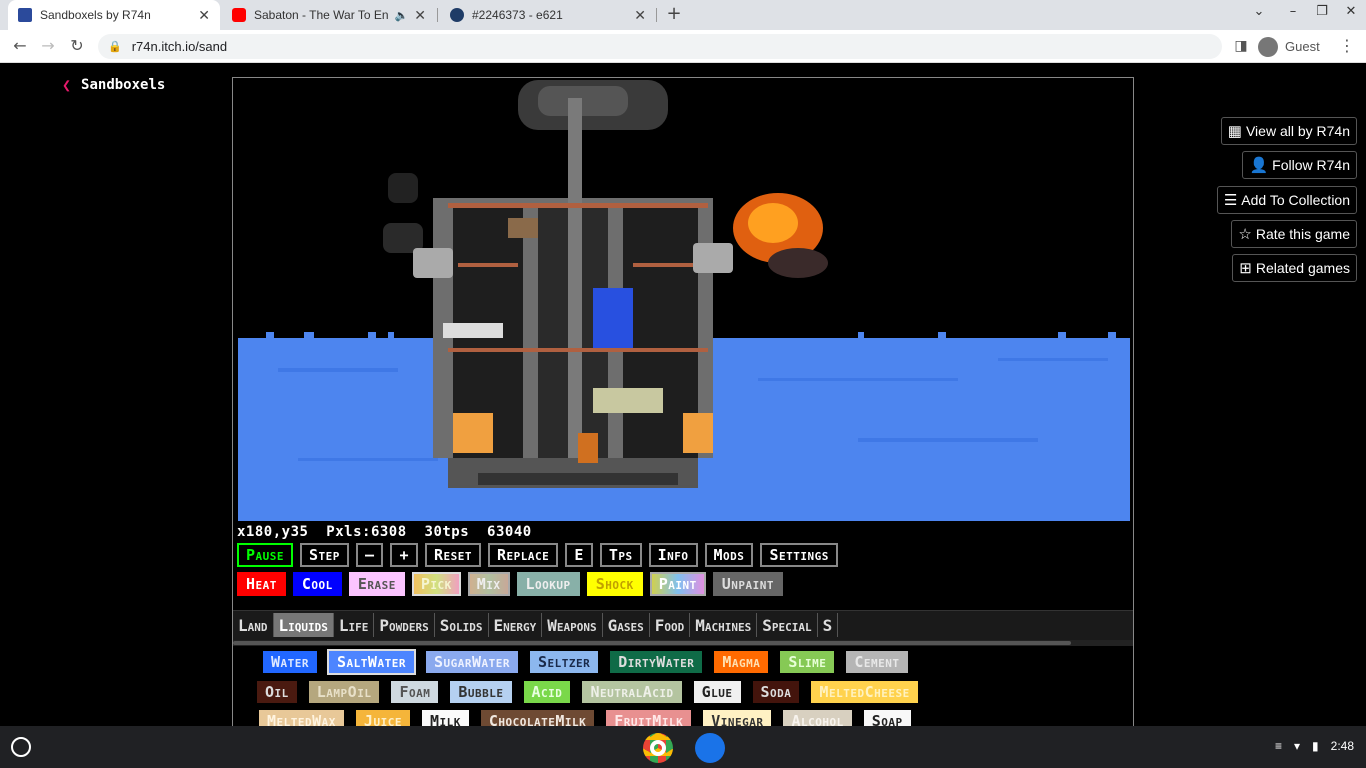 This screenshot has width=1366, height=768. I want to click on element-soap-button: Soap, so click(887, 717).